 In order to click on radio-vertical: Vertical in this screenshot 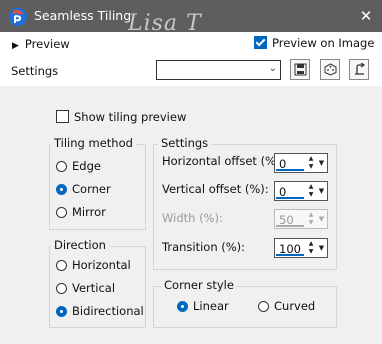, I will do `click(85, 288)`.